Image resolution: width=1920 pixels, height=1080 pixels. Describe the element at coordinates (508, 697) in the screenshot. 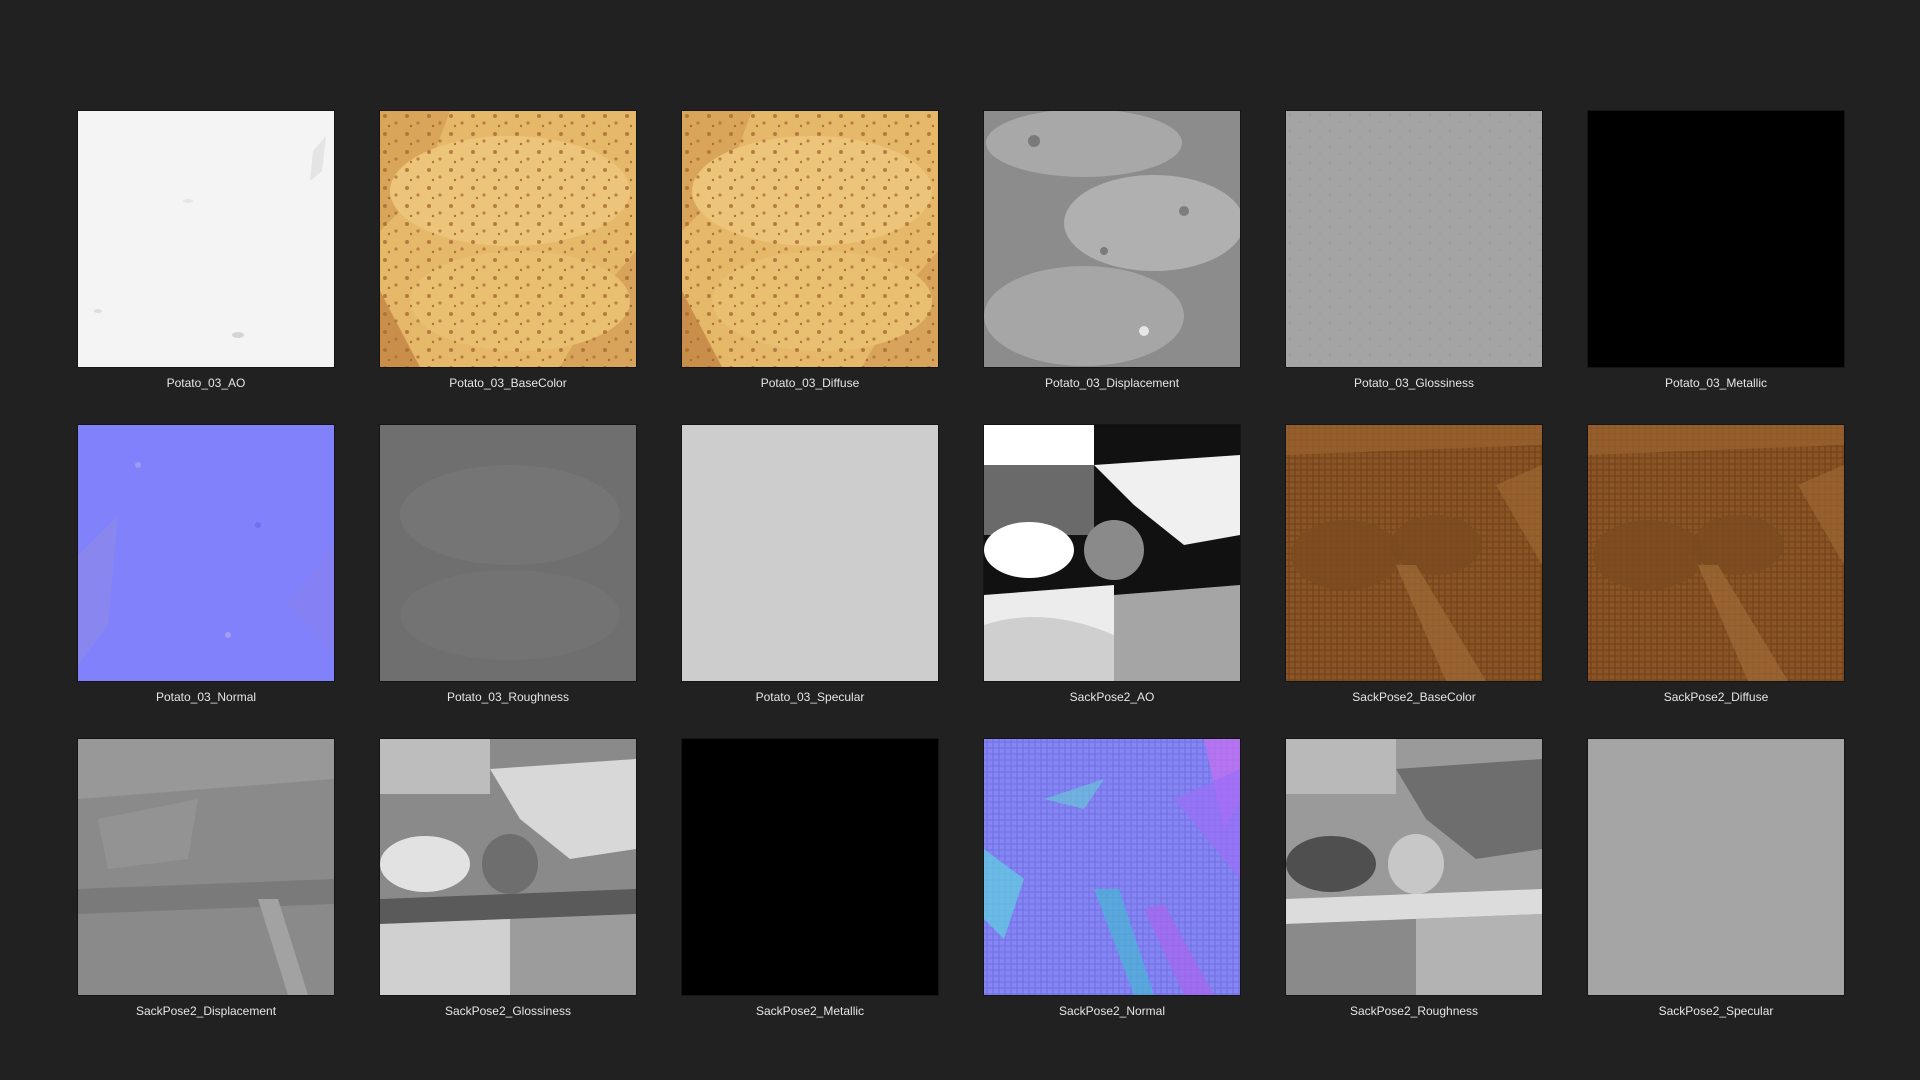

I see `gallery-item-label: Potato_03_Roughness` at that location.